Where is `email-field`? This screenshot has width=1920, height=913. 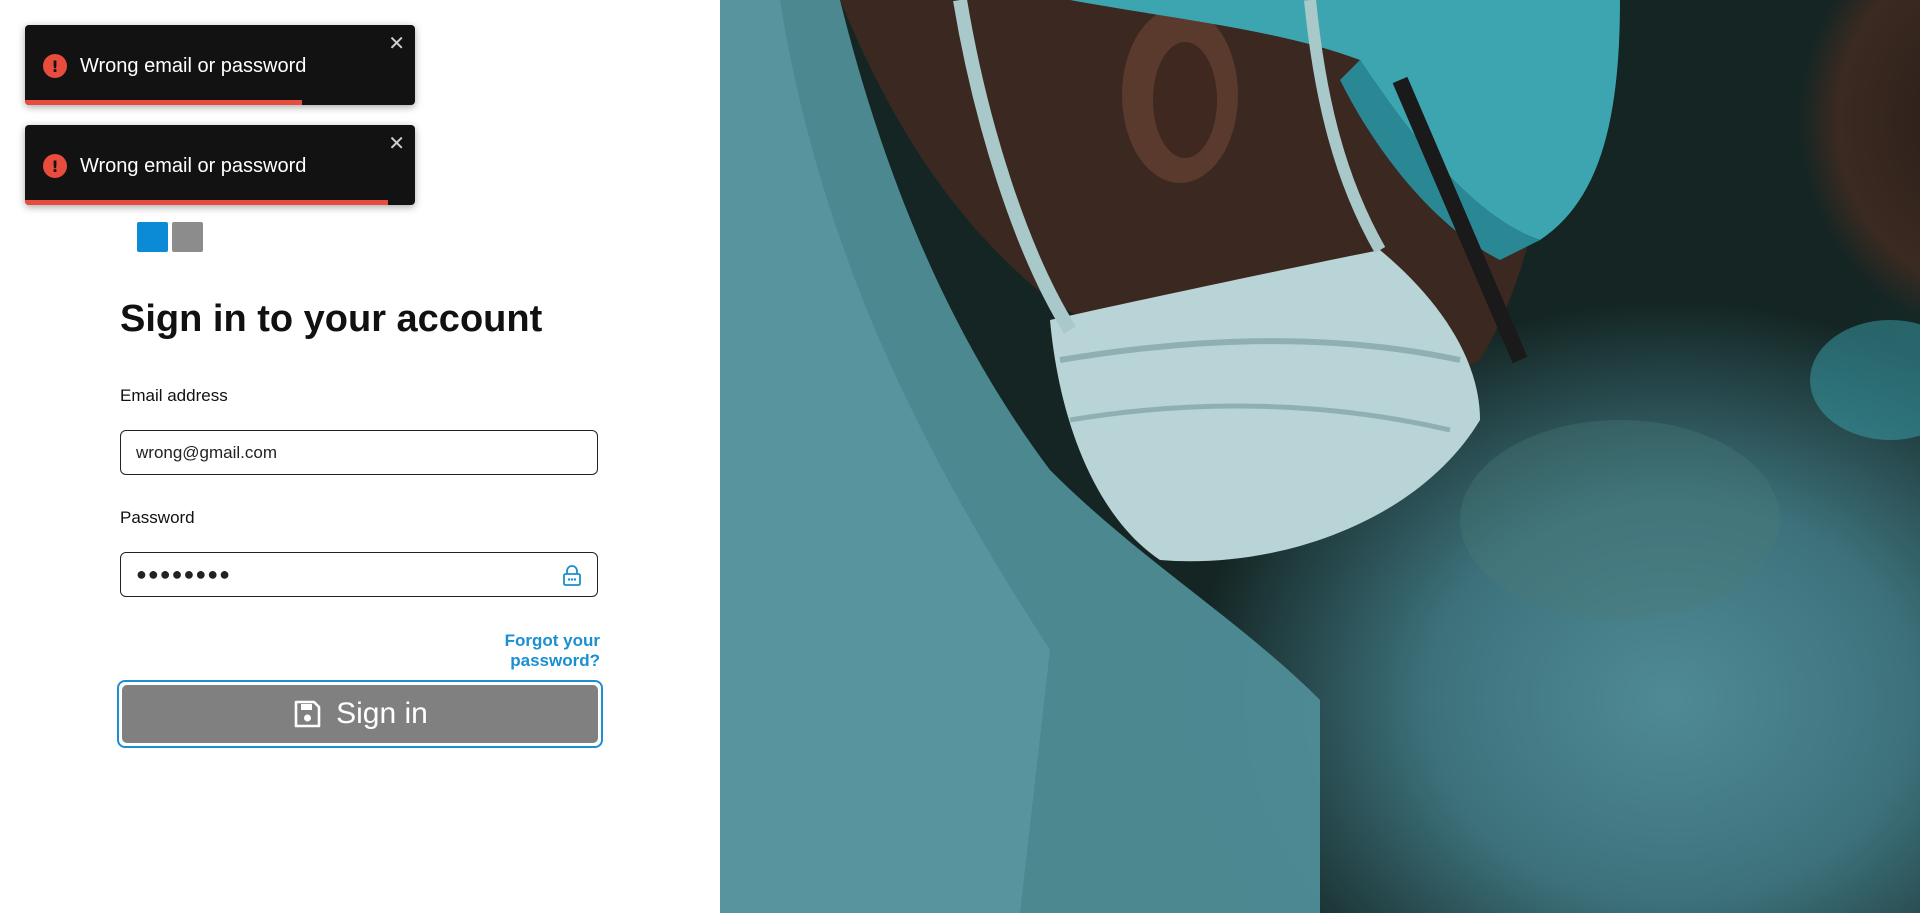
email-field is located at coordinates (359, 452).